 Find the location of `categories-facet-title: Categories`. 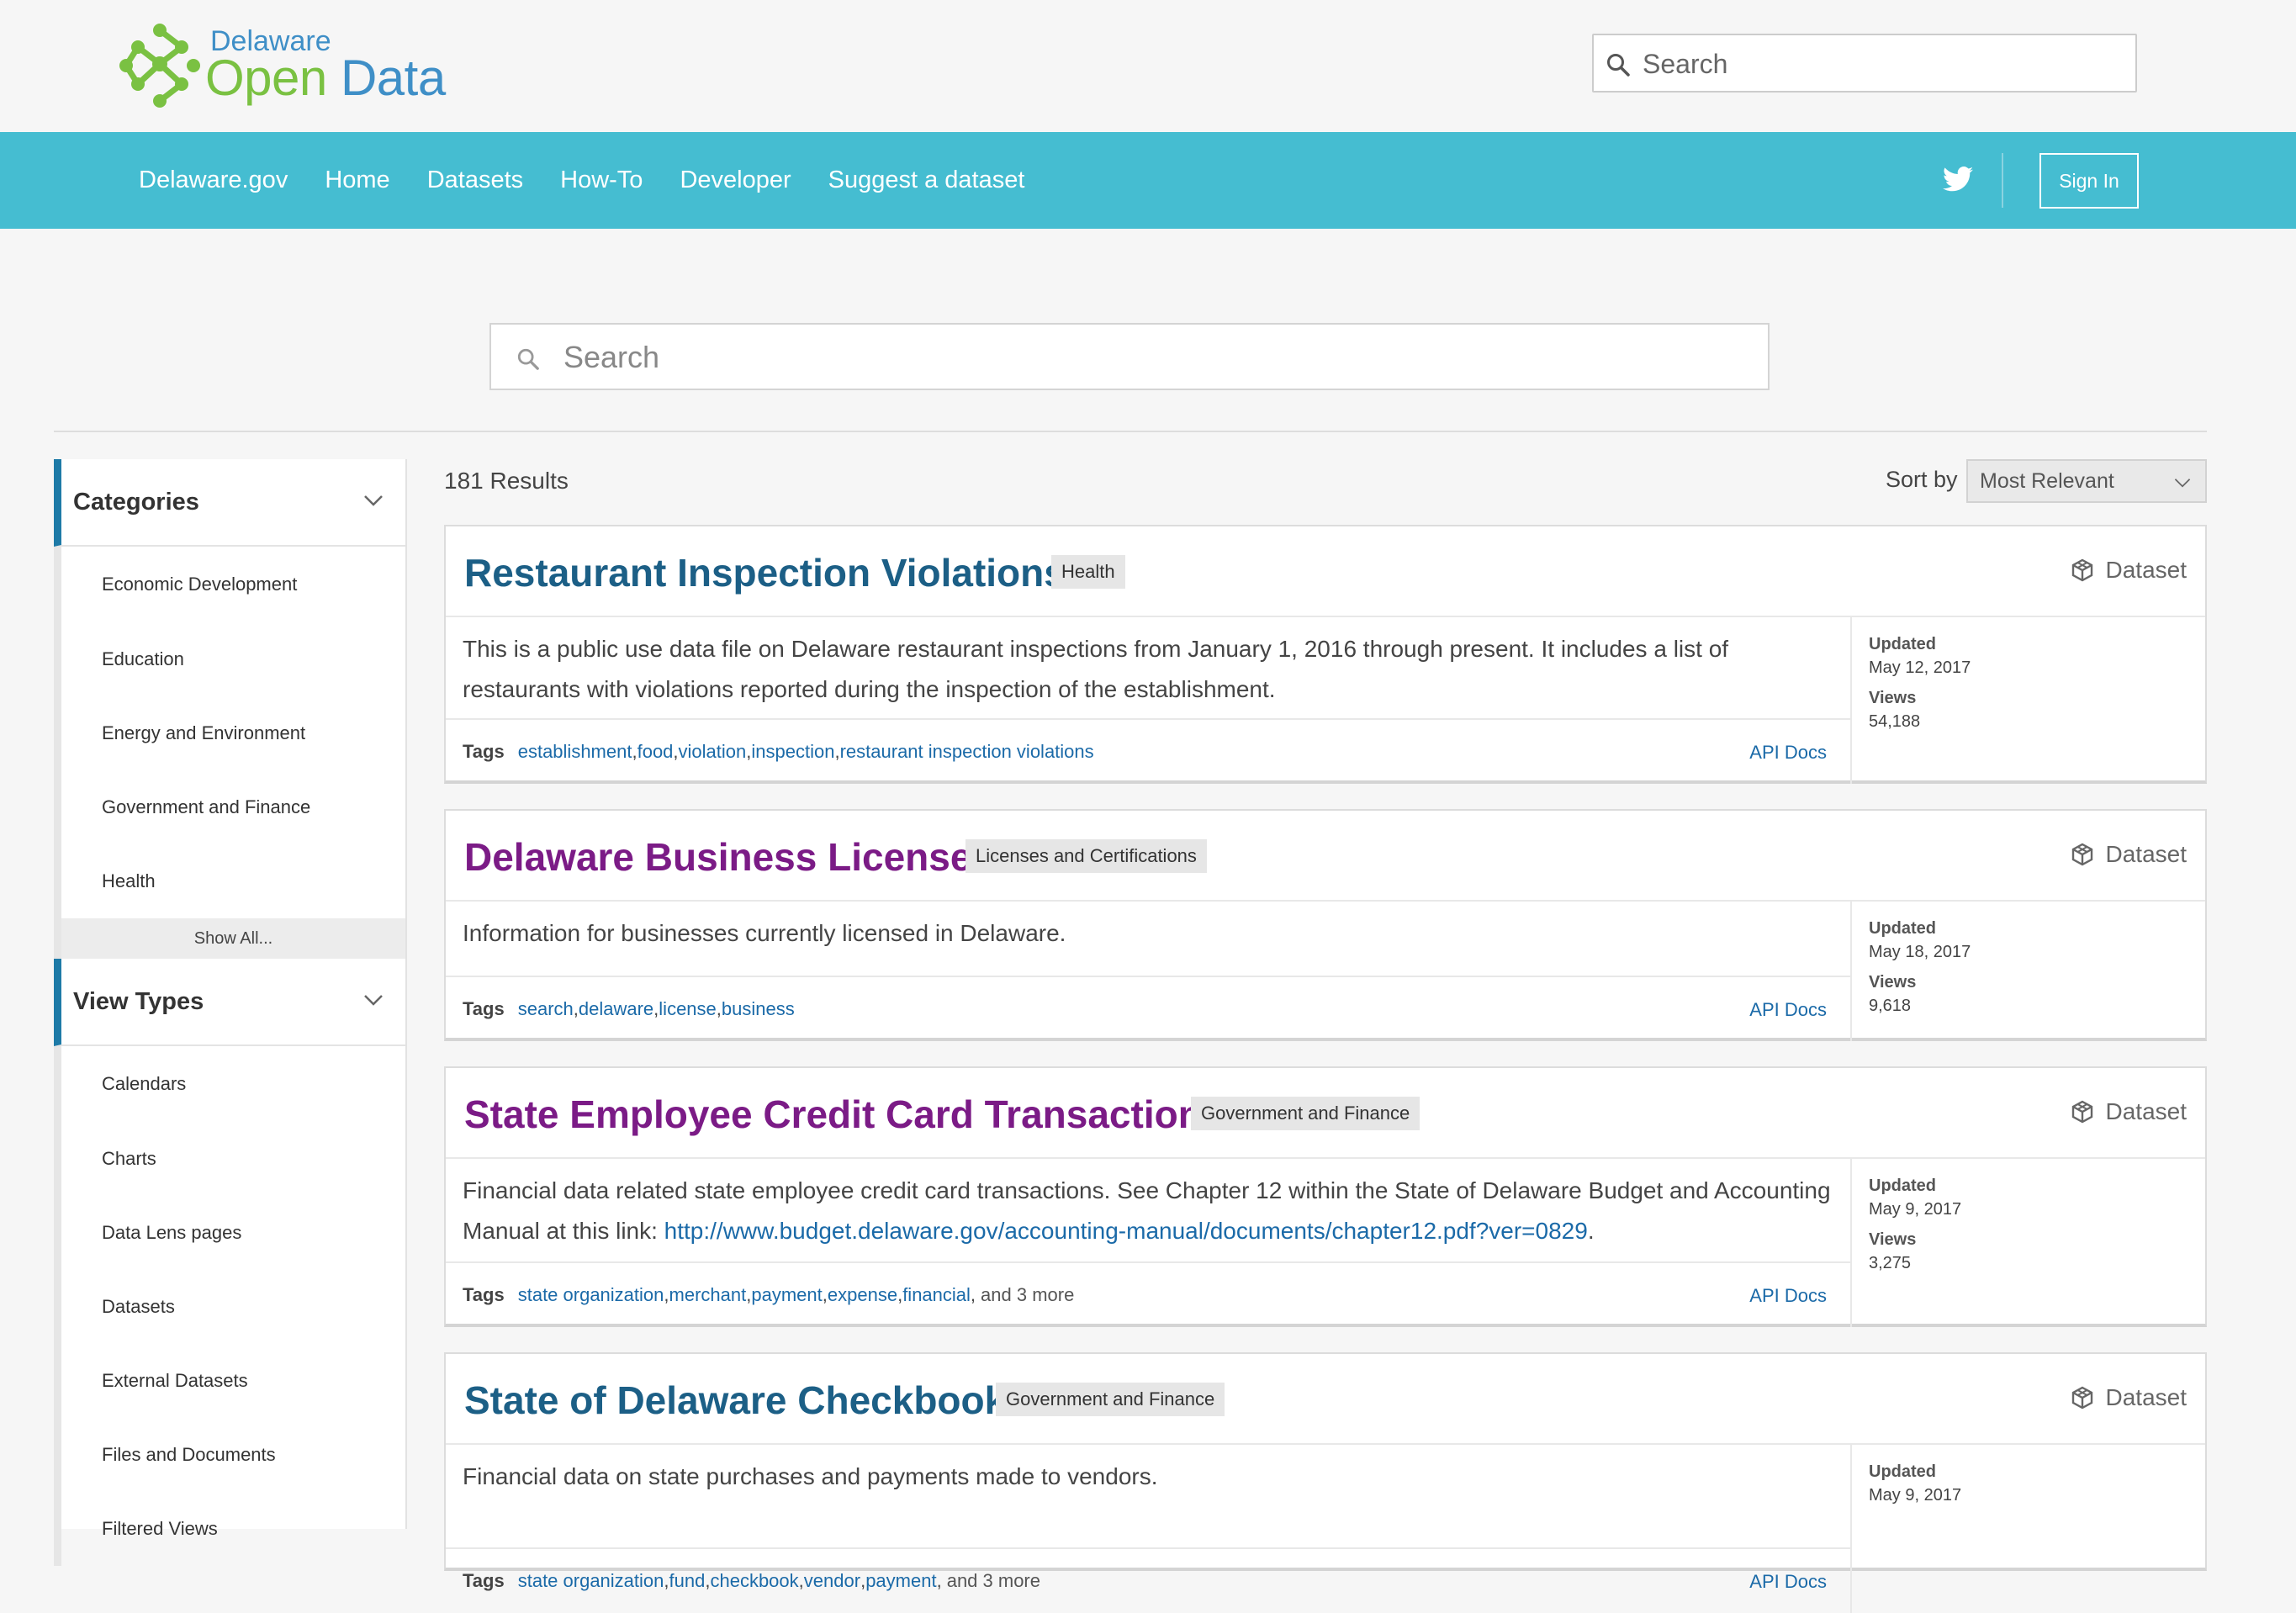

categories-facet-title: Categories is located at coordinates (136, 502).